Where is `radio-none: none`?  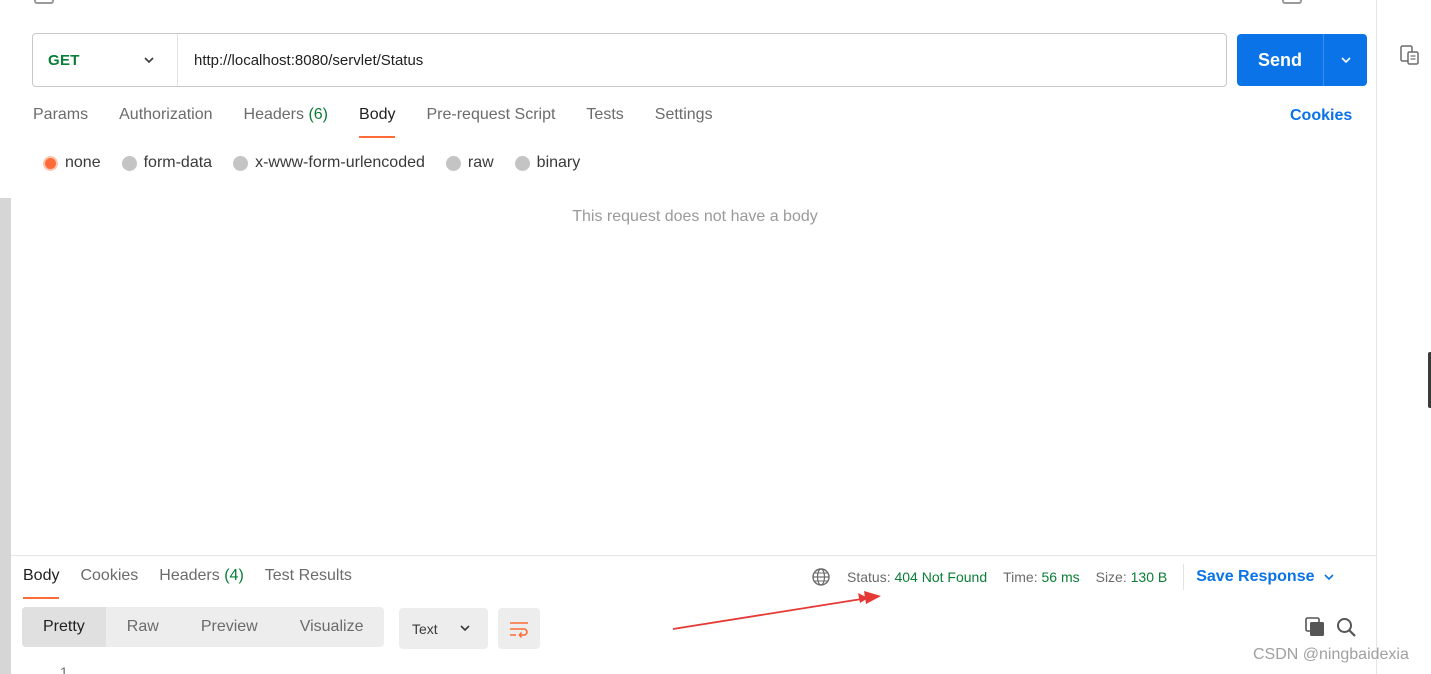
radio-none: none is located at coordinates (72, 163).